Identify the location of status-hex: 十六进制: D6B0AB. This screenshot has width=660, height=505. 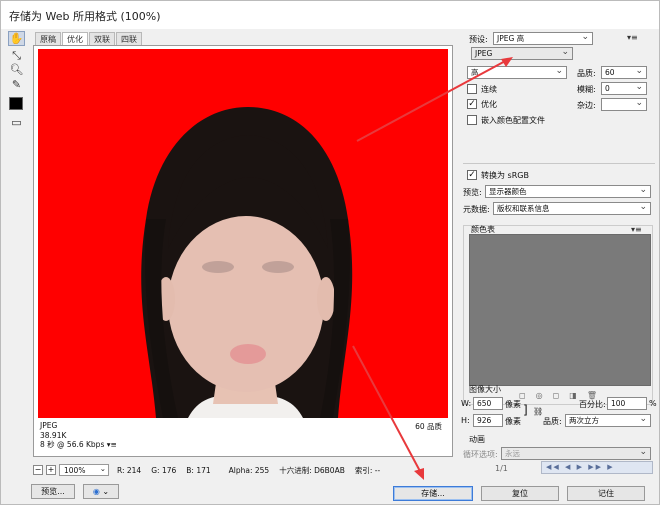
(312, 470).